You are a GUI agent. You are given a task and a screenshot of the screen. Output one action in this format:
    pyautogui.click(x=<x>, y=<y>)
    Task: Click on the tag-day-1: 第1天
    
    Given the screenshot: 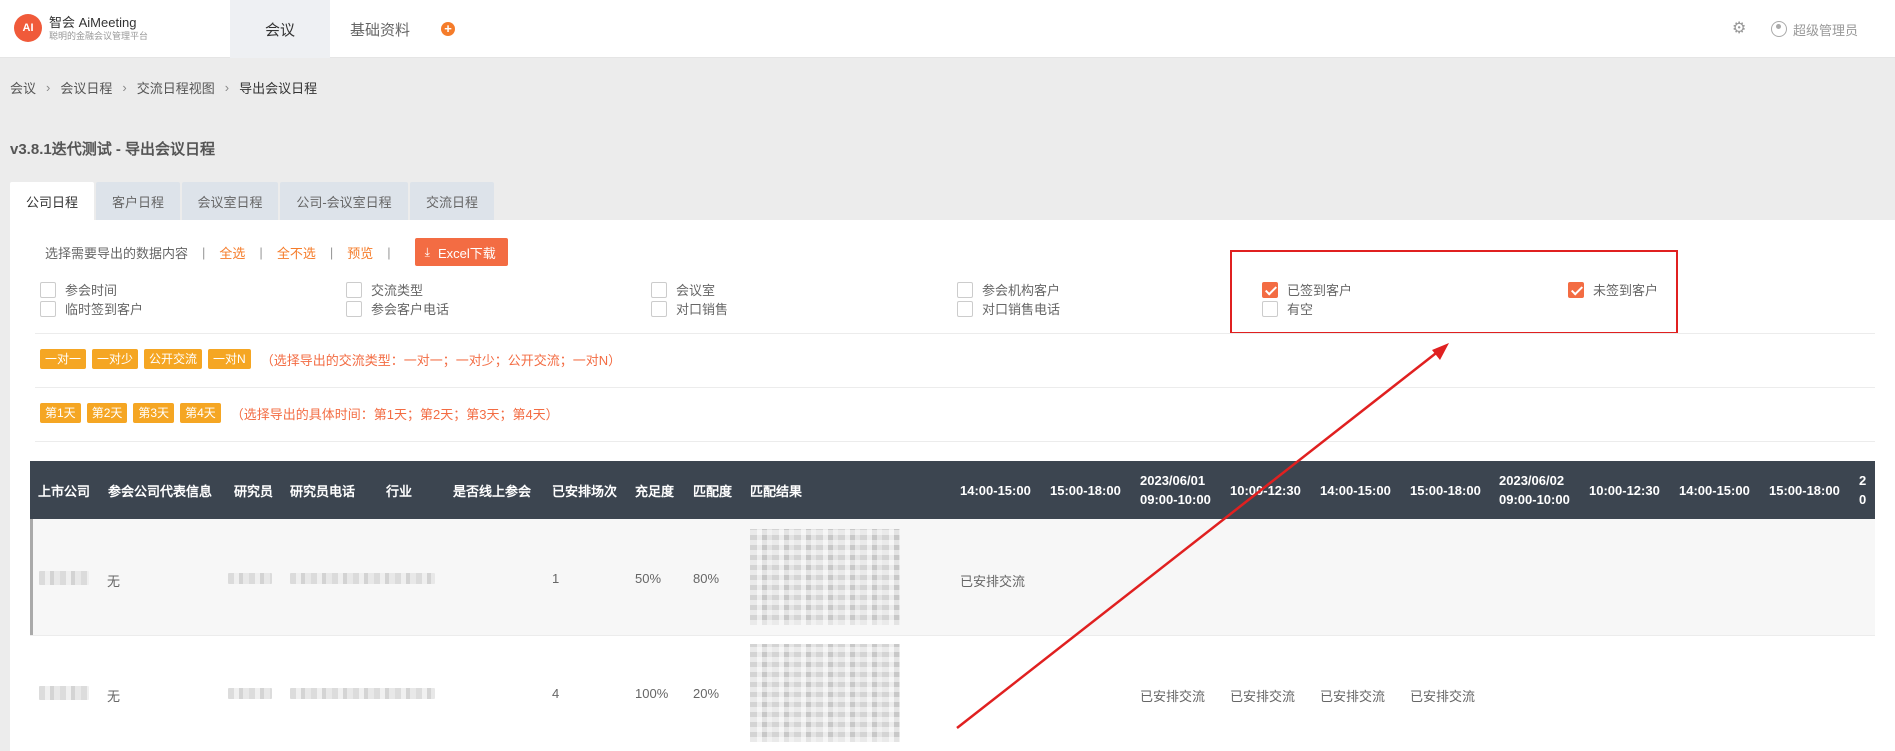 What is the action you would take?
    pyautogui.click(x=60, y=413)
    